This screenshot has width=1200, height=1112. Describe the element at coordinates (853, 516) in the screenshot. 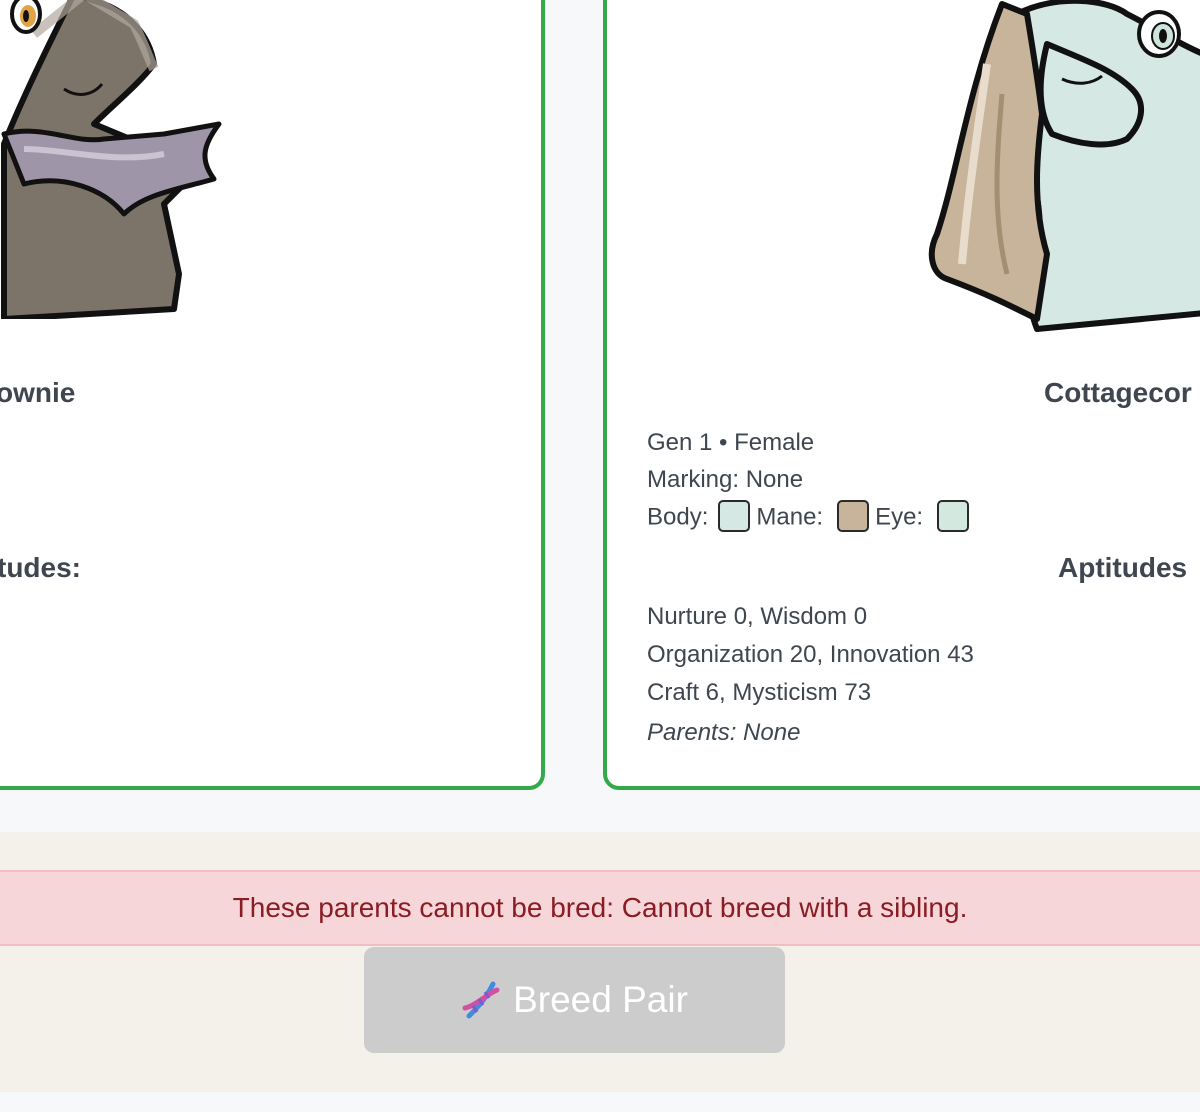

I see `mane-color-swatch` at that location.